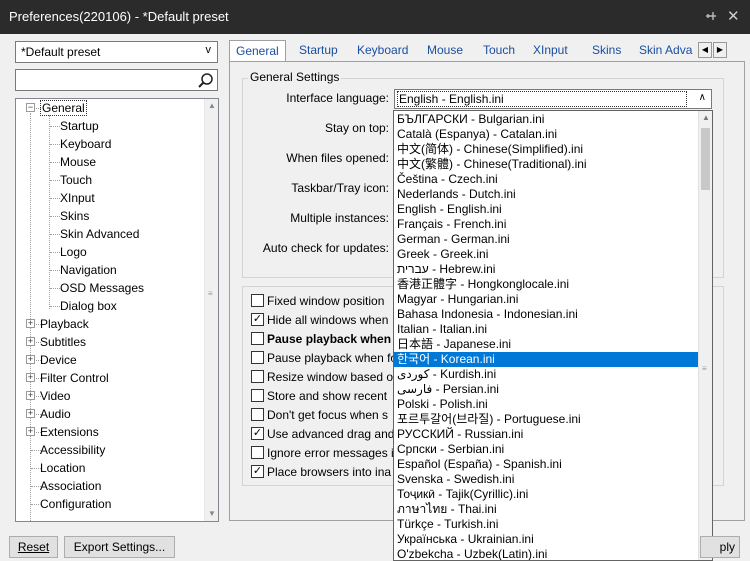 This screenshot has height=561, width=750. Describe the element at coordinates (546, 194) in the screenshot. I see `language-option: Nederlands - Dutch.ini` at that location.